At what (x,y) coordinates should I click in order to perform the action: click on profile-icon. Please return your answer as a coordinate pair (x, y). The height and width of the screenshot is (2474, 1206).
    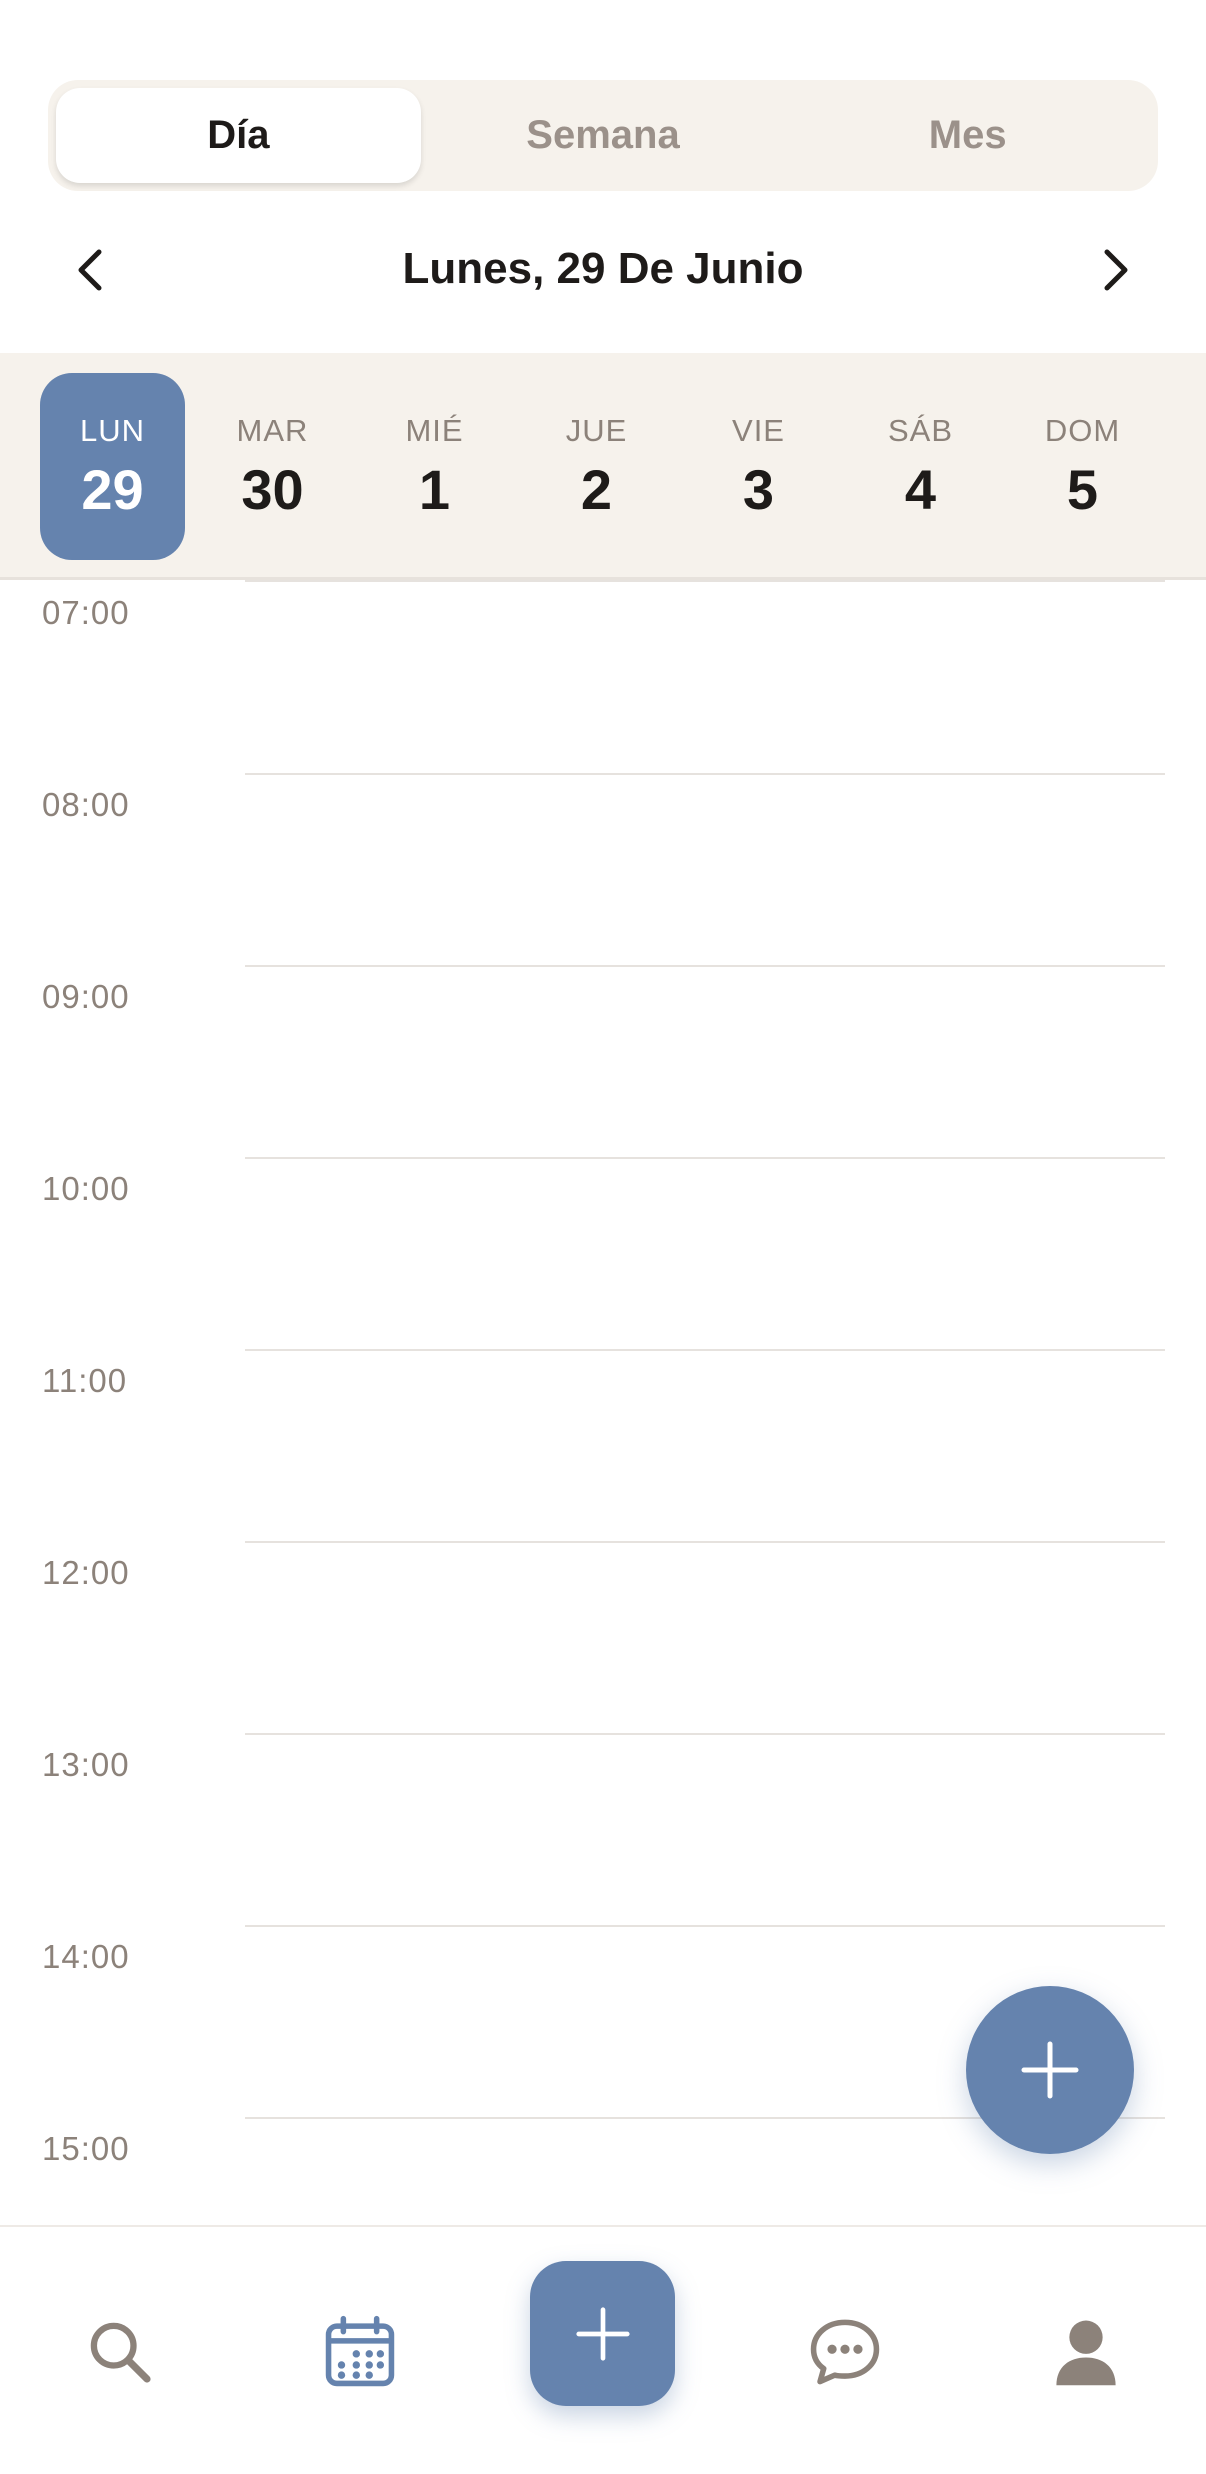
    Looking at the image, I should click on (1086, 2353).